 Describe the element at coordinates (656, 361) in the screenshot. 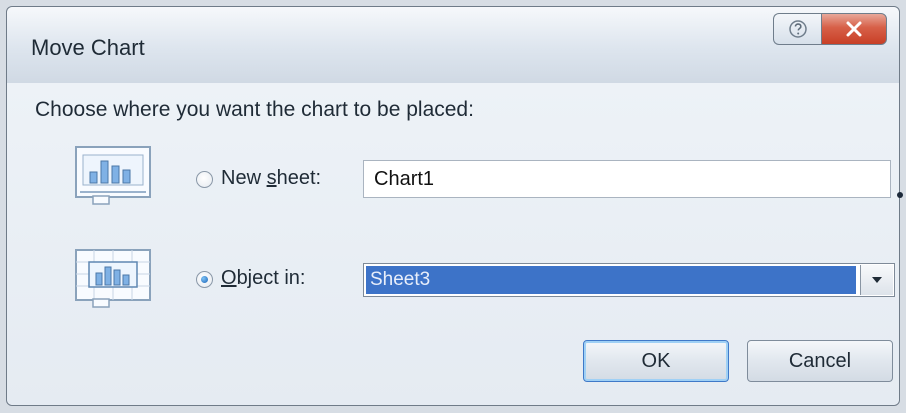

I see `ok-button: OK` at that location.